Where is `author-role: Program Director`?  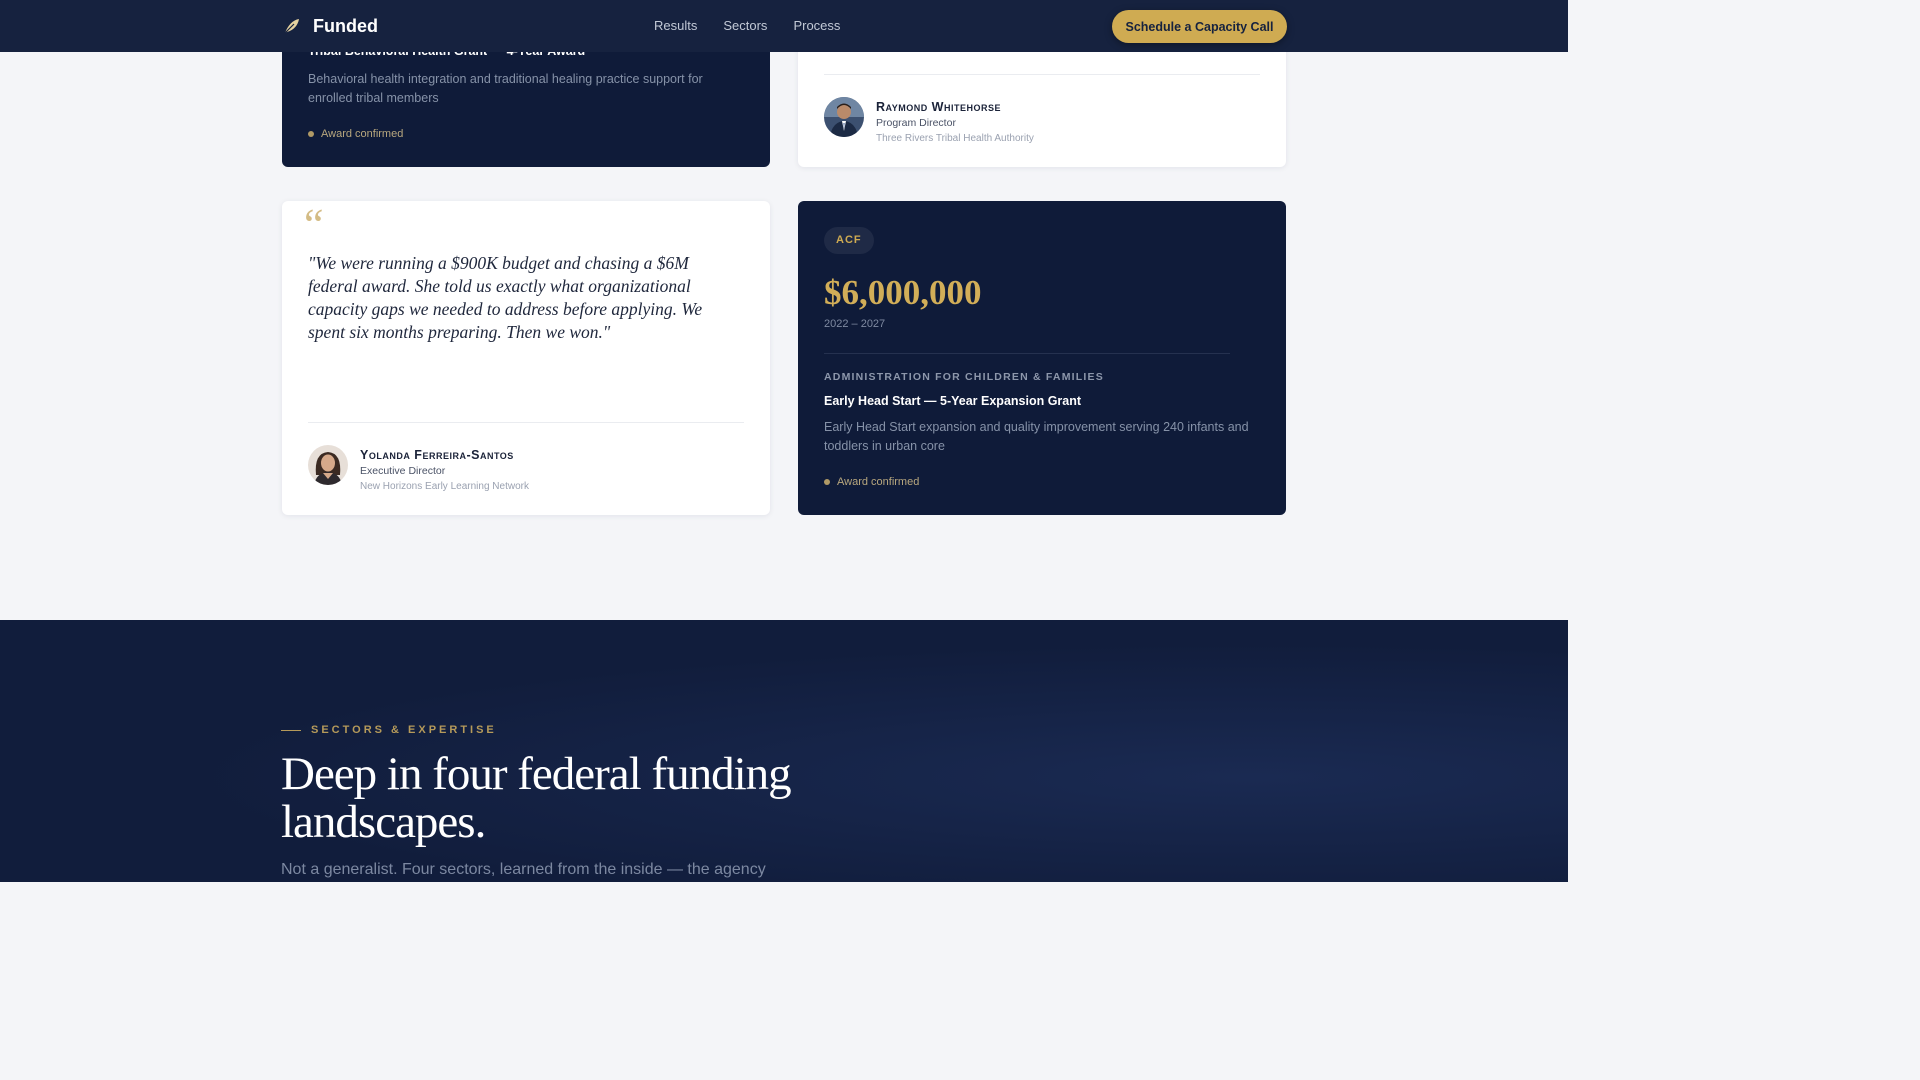
author-role: Program Director is located at coordinates (916, 123).